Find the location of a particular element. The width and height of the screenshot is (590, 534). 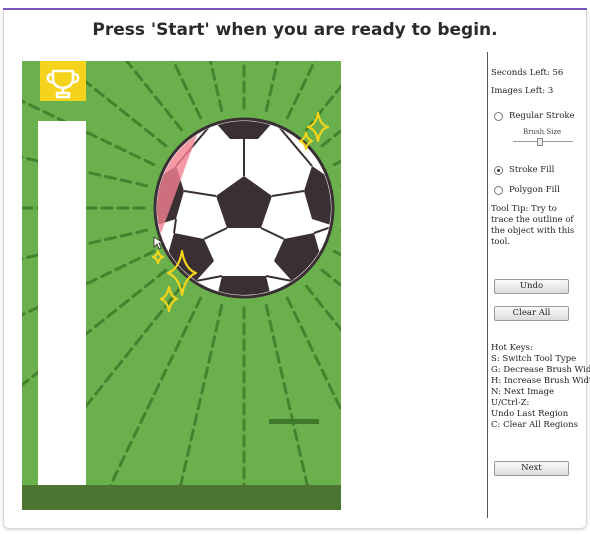

radio-regular-stroke is located at coordinates (498, 116).